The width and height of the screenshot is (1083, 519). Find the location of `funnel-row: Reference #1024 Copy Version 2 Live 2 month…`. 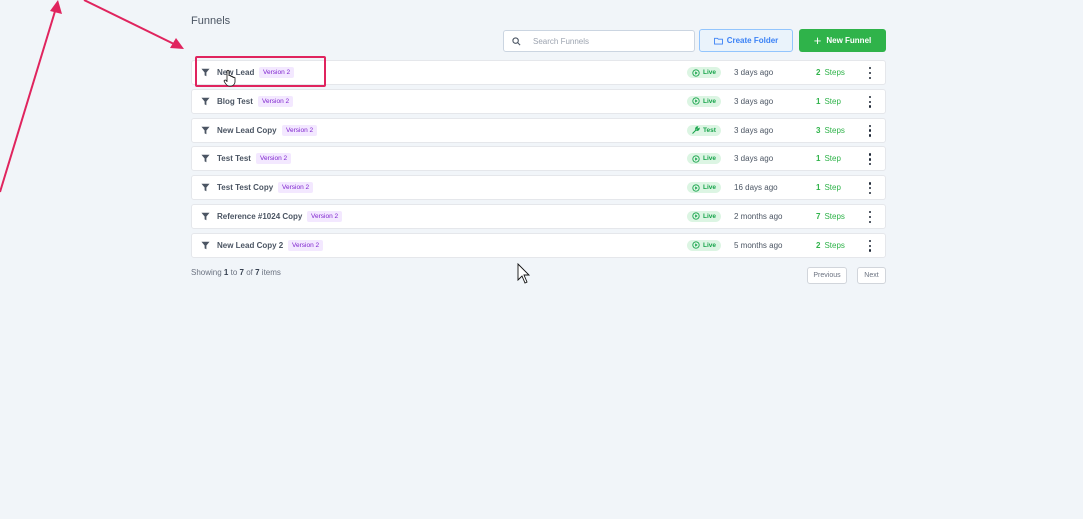

funnel-row: Reference #1024 Copy Version 2 Live 2 month… is located at coordinates (538, 216).